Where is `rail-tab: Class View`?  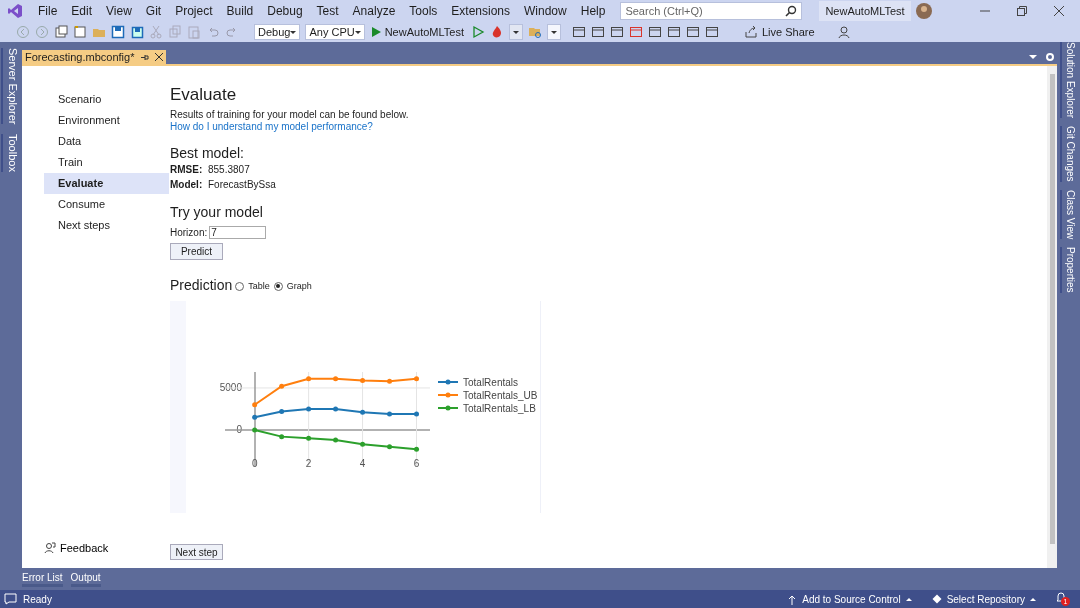 rail-tab: Class View is located at coordinates (1068, 214).